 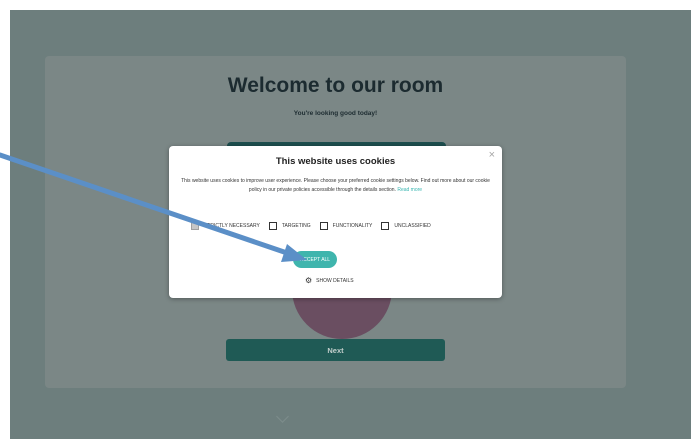 I want to click on page-subtitle: You're looking good today!, so click(x=335, y=113).